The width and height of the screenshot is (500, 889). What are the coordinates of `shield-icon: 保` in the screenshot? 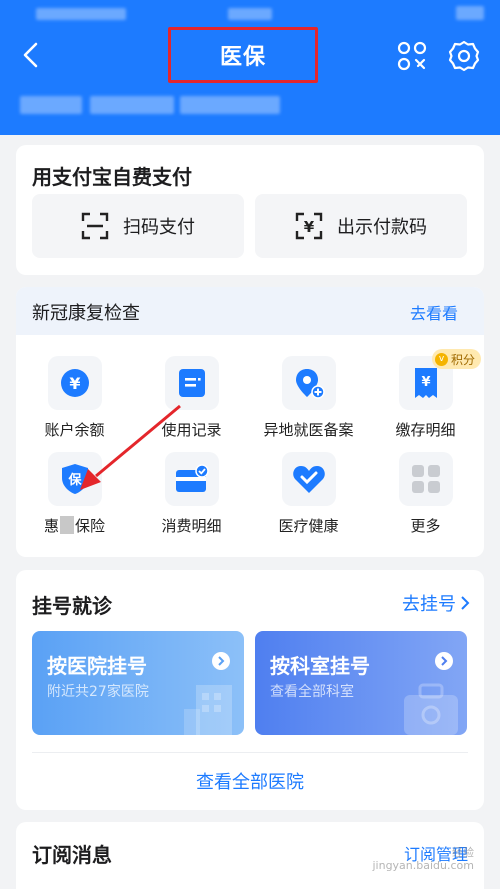 It's located at (75, 479).